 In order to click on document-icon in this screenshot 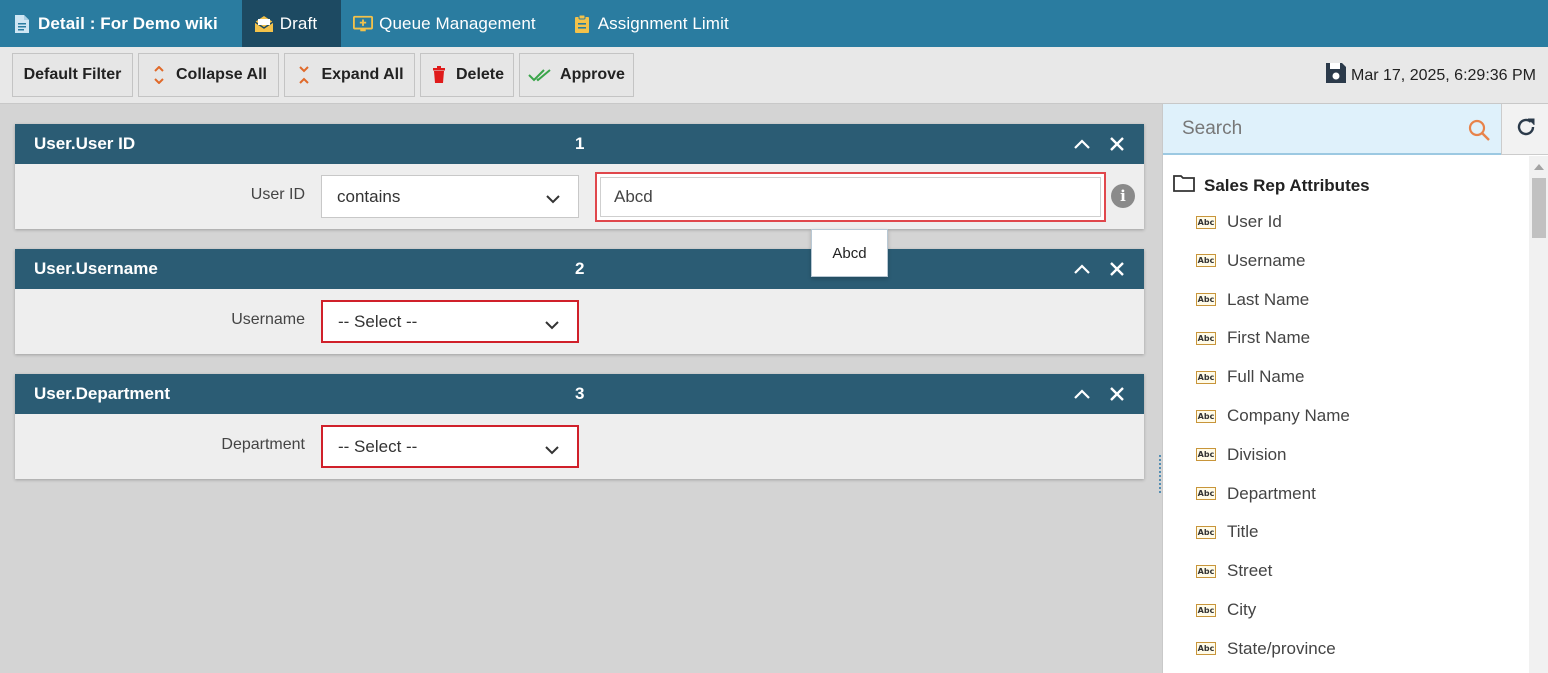, I will do `click(22, 24)`.